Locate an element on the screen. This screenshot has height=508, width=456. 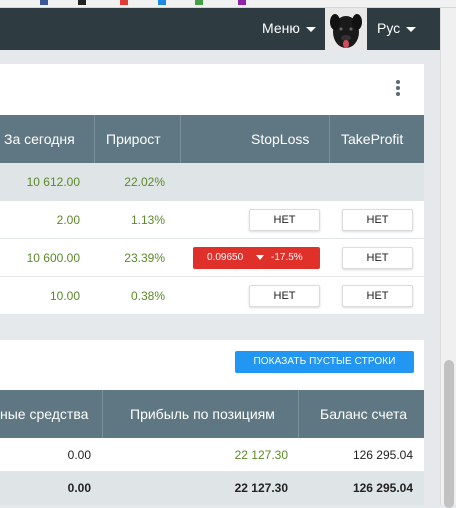
row-profit: 22 127.30 is located at coordinates (261, 455).